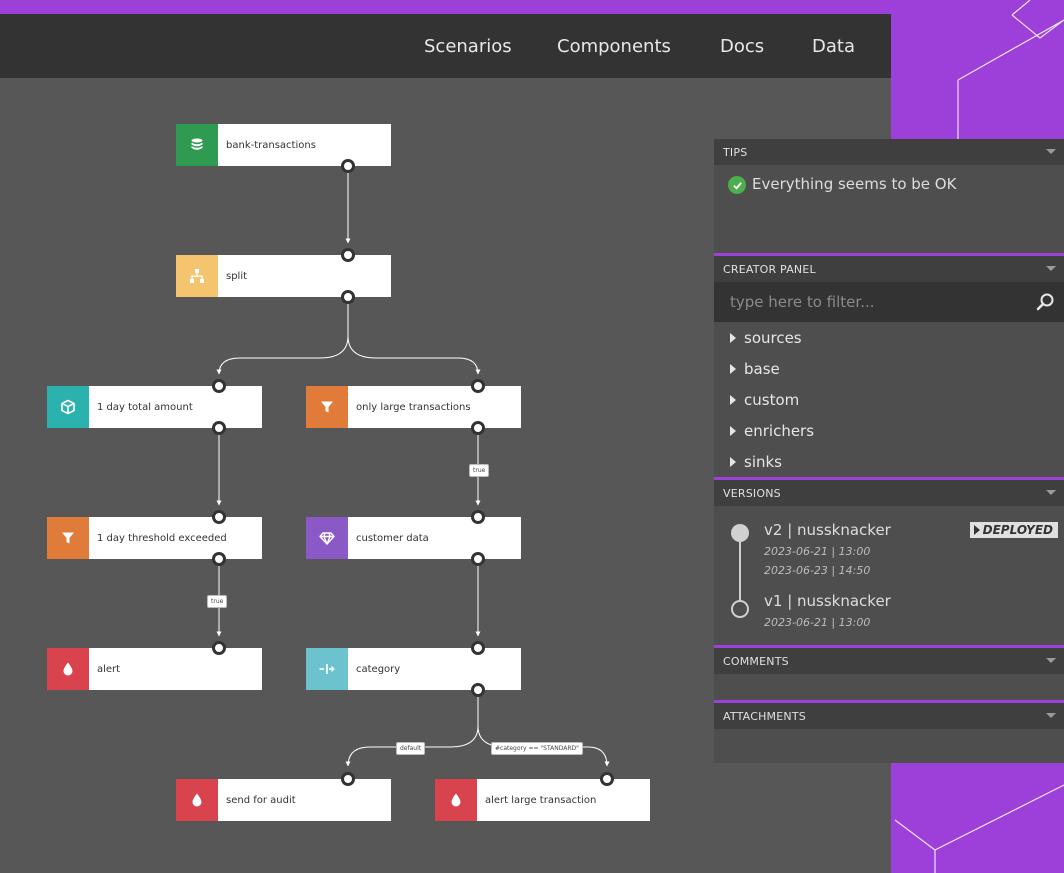  Describe the element at coordinates (769, 269) in the screenshot. I see `panel-title: CREATOR PANEL` at that location.